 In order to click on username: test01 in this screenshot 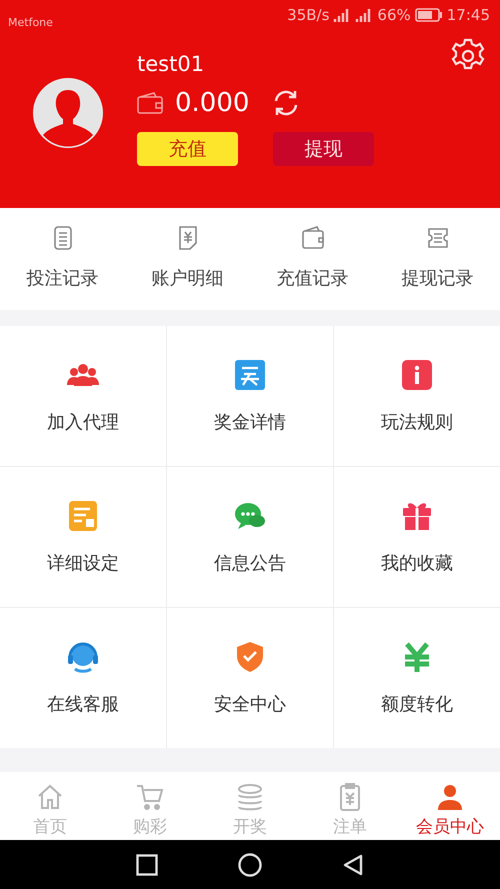, I will do `click(171, 64)`.